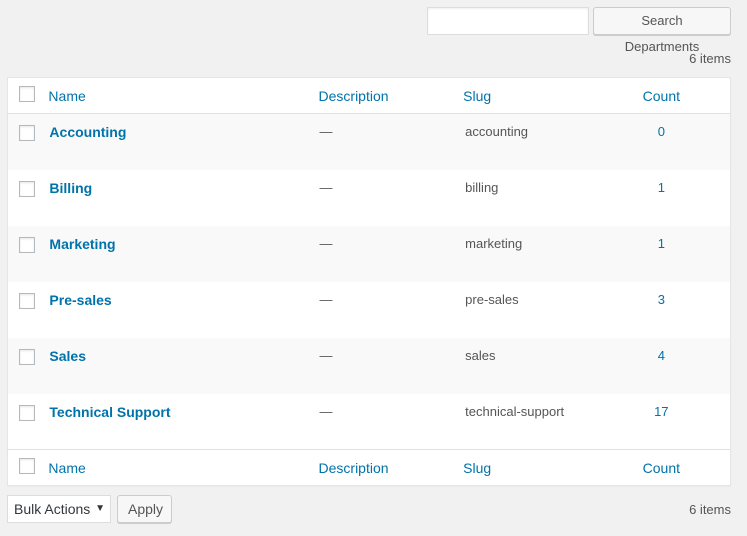 Image resolution: width=747 pixels, height=536 pixels. Describe the element at coordinates (80, 300) in the screenshot. I see `department-name-link: Pre-sales` at that location.